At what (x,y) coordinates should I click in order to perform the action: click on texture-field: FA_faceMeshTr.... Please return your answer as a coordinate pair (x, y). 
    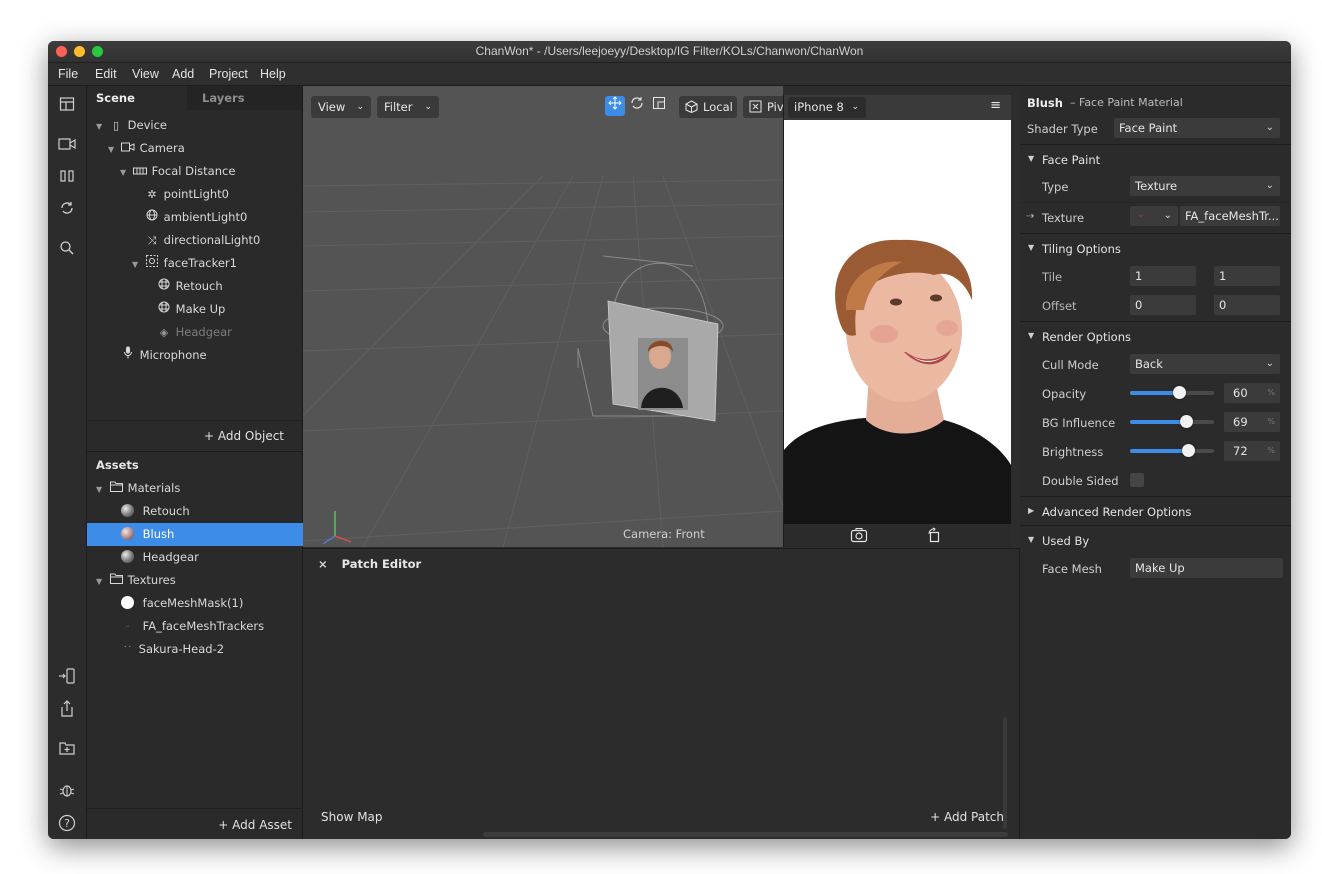
    Looking at the image, I should click on (1230, 216).